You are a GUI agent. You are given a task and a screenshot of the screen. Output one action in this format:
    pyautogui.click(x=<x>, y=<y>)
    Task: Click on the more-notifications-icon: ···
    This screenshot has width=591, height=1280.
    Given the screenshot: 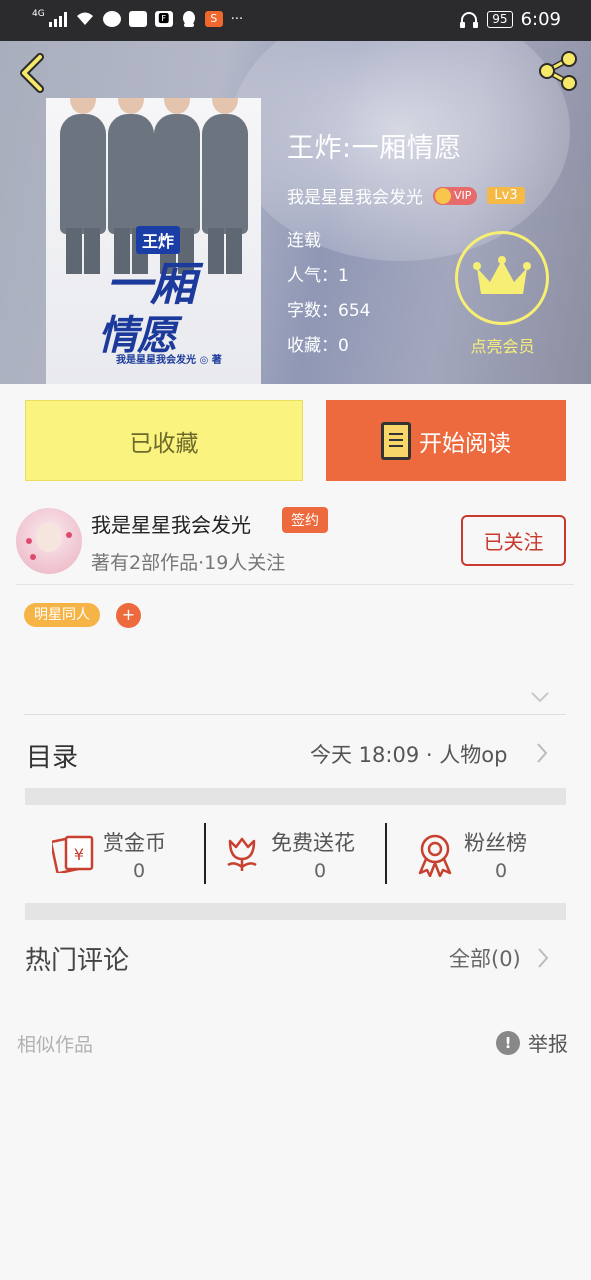 What is the action you would take?
    pyautogui.click(x=237, y=19)
    